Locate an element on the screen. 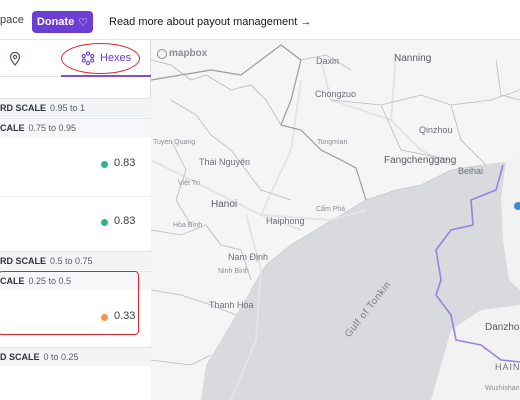 This screenshot has width=520, height=400. mapbox-attribution: mapbox is located at coordinates (182, 53).